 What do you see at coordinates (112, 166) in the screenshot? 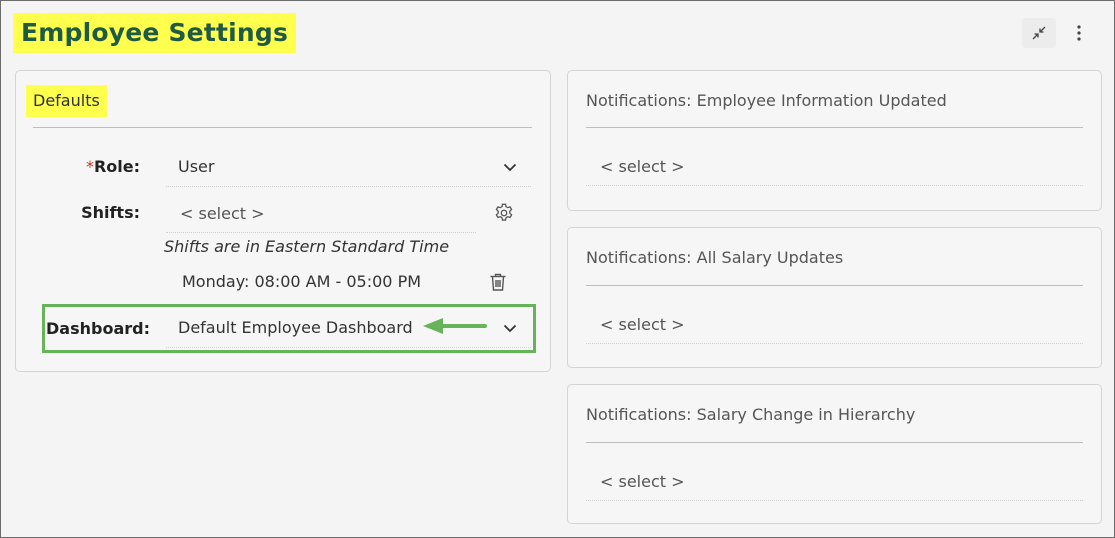
I see `role-label: *Role:` at bounding box center [112, 166].